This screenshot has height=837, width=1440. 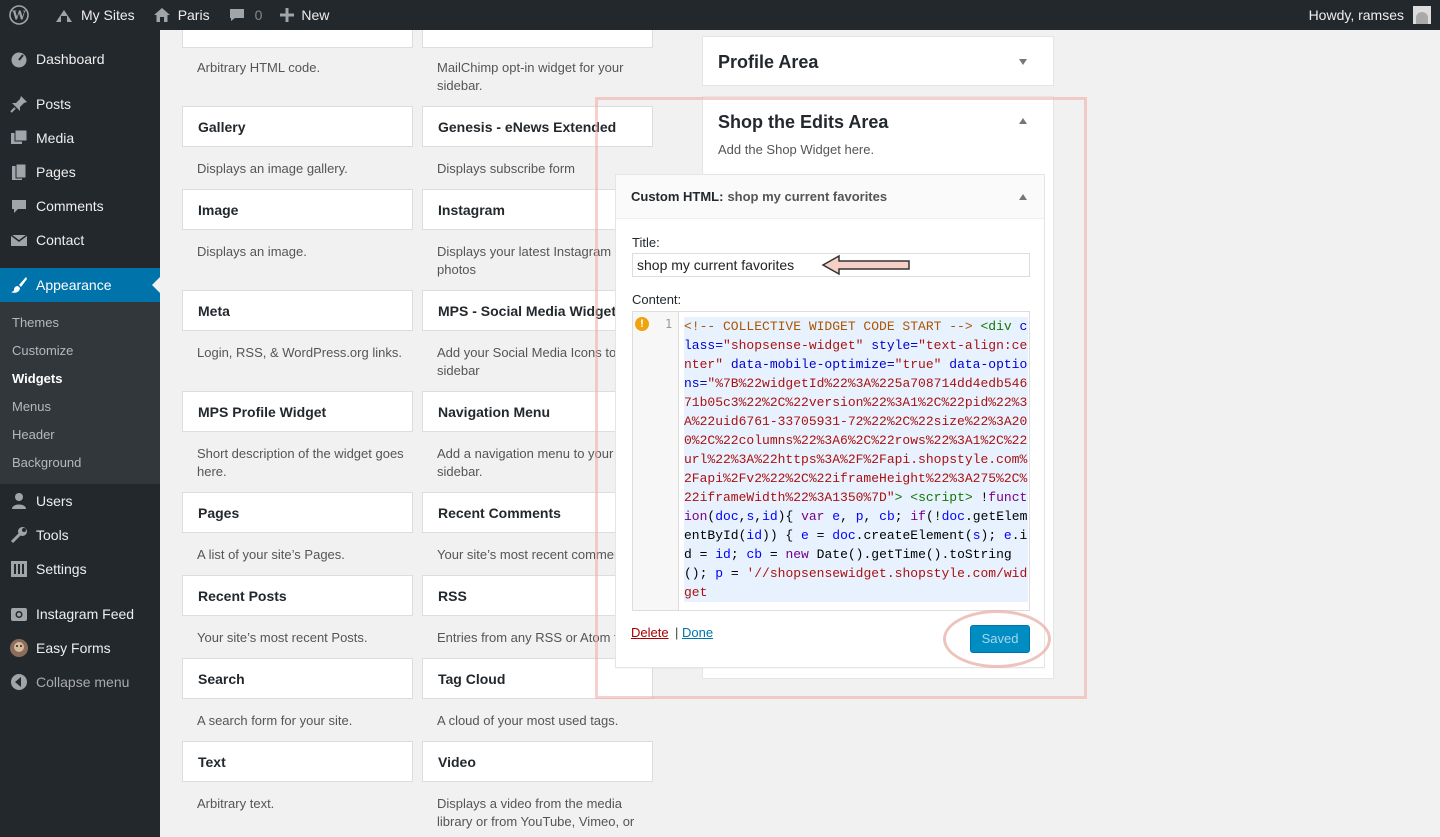 I want to click on menu-users: Users, so click(x=80, y=501).